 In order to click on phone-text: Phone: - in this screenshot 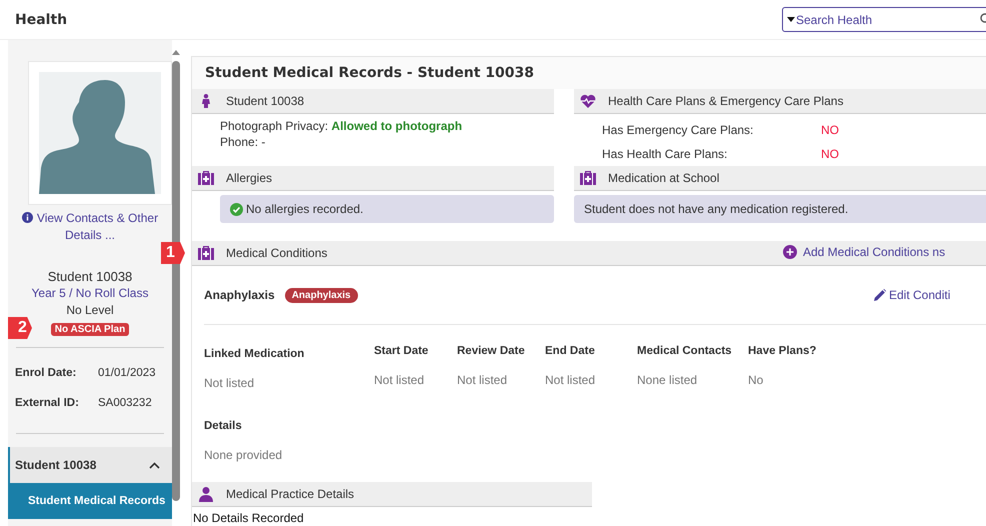, I will do `click(243, 142)`.